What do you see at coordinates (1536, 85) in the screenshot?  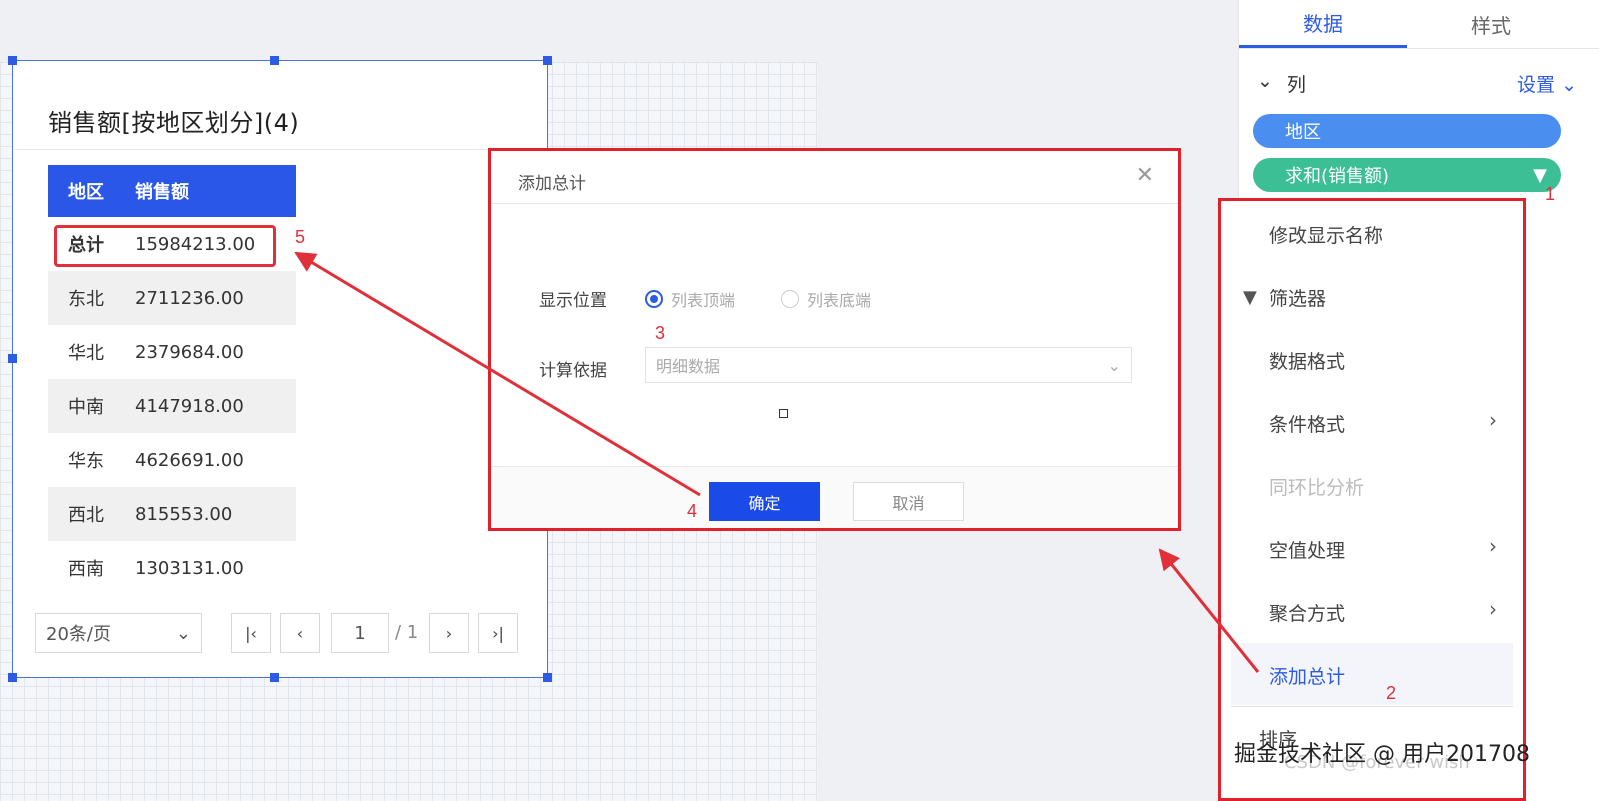 I see `settings-label: 设置` at bounding box center [1536, 85].